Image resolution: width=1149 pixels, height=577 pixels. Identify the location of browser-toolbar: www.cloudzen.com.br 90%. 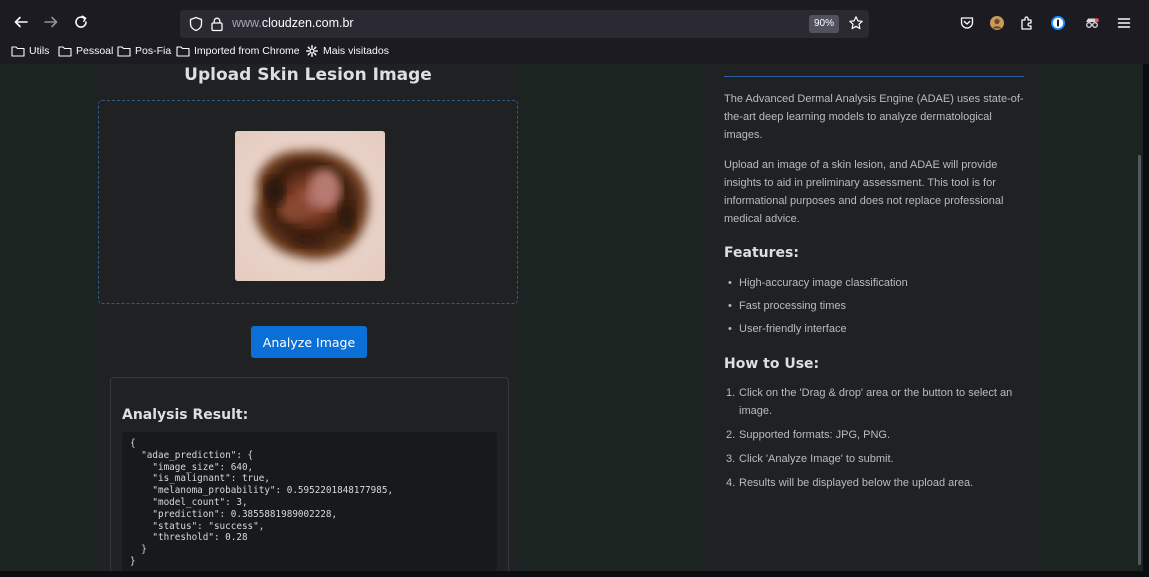
(574, 21).